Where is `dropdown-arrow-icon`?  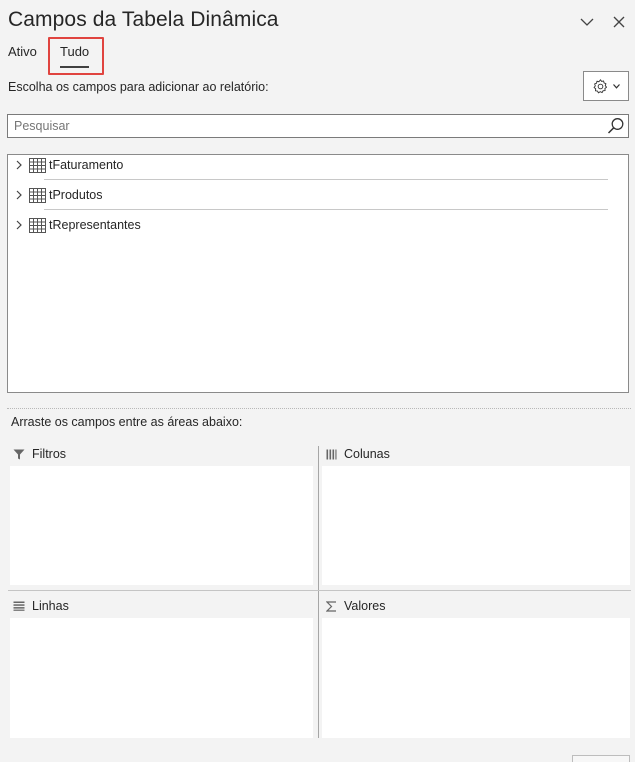
dropdown-arrow-icon is located at coordinates (616, 86).